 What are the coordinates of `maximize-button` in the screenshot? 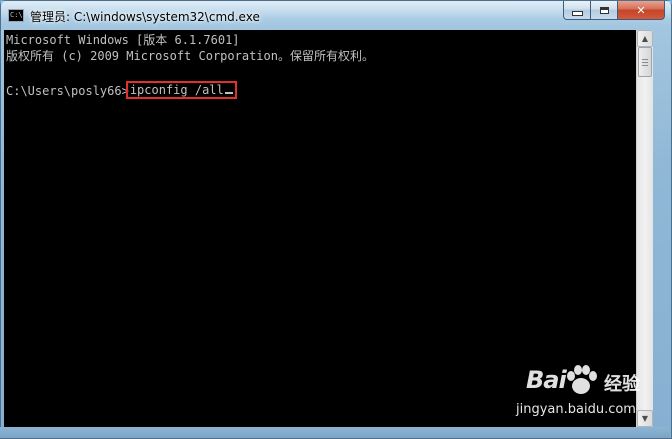 It's located at (604, 10).